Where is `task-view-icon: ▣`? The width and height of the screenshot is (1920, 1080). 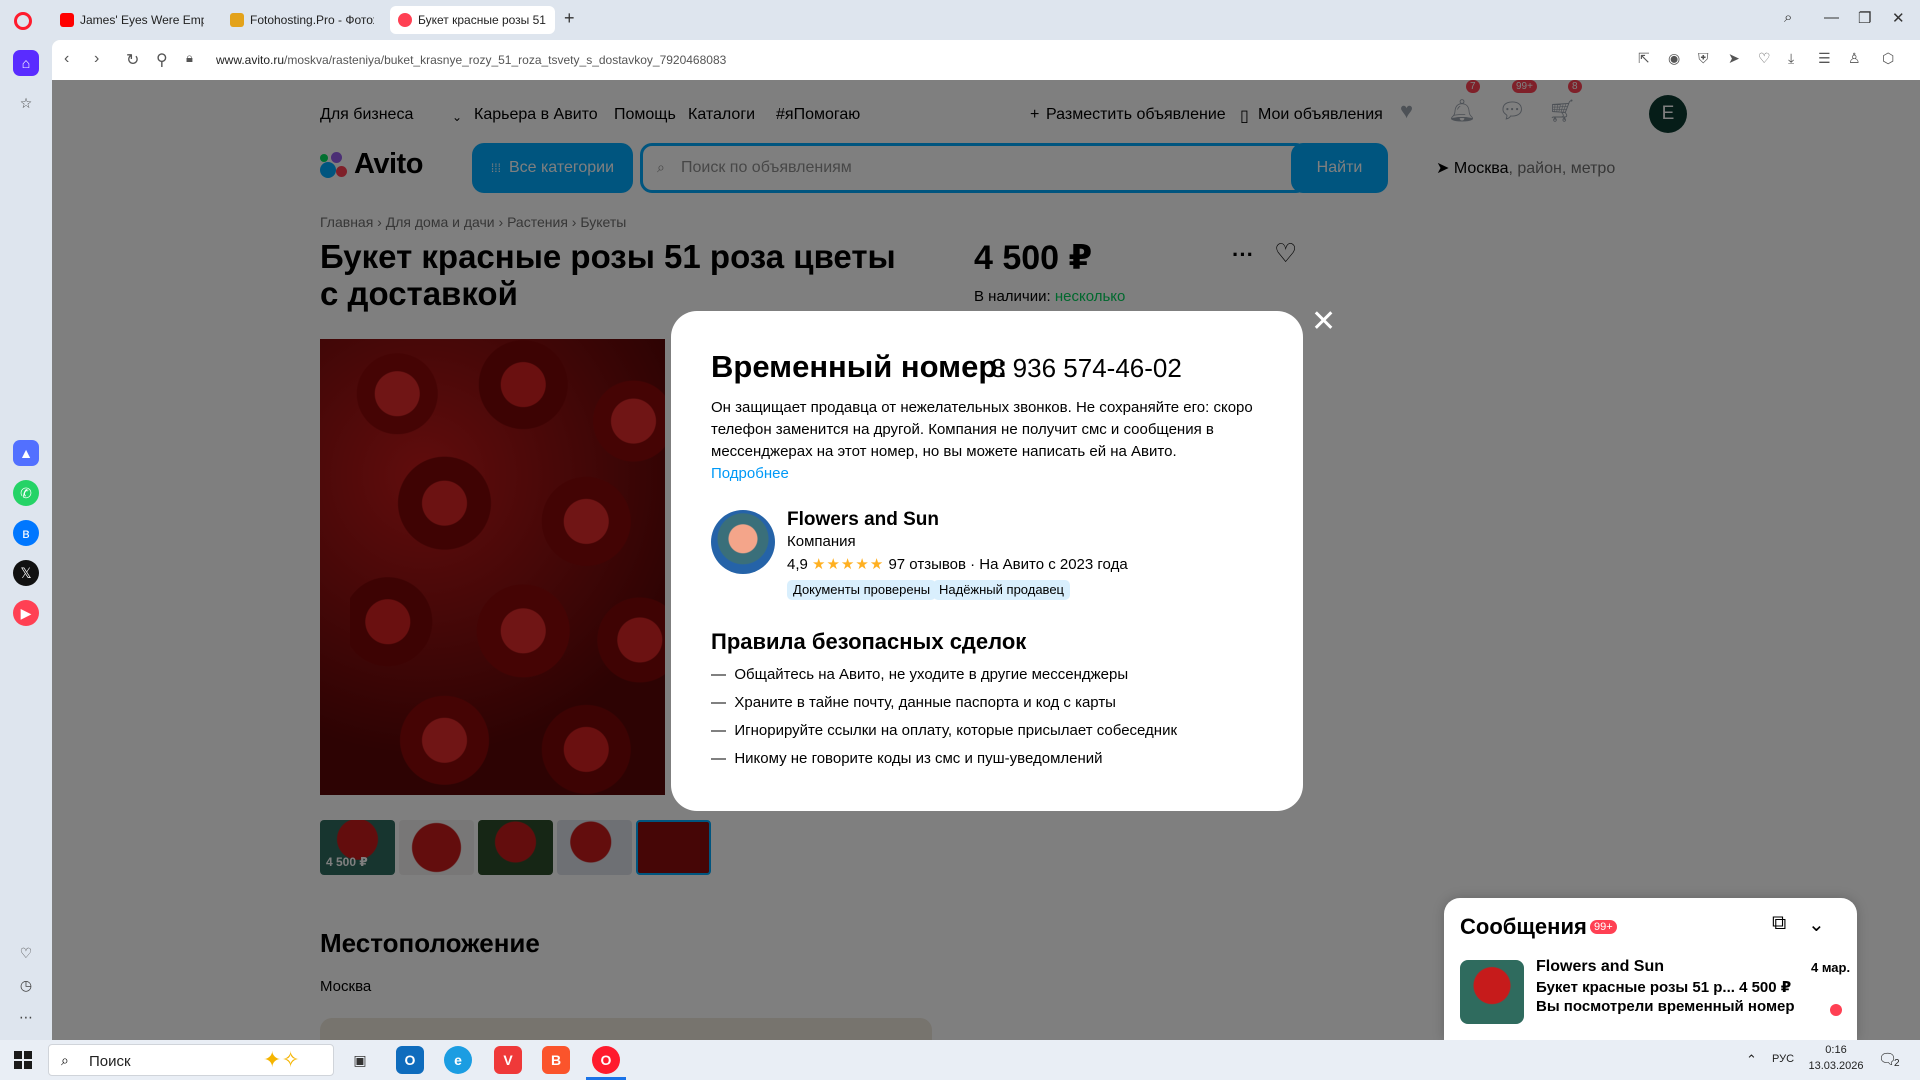
task-view-icon: ▣ is located at coordinates (360, 1060).